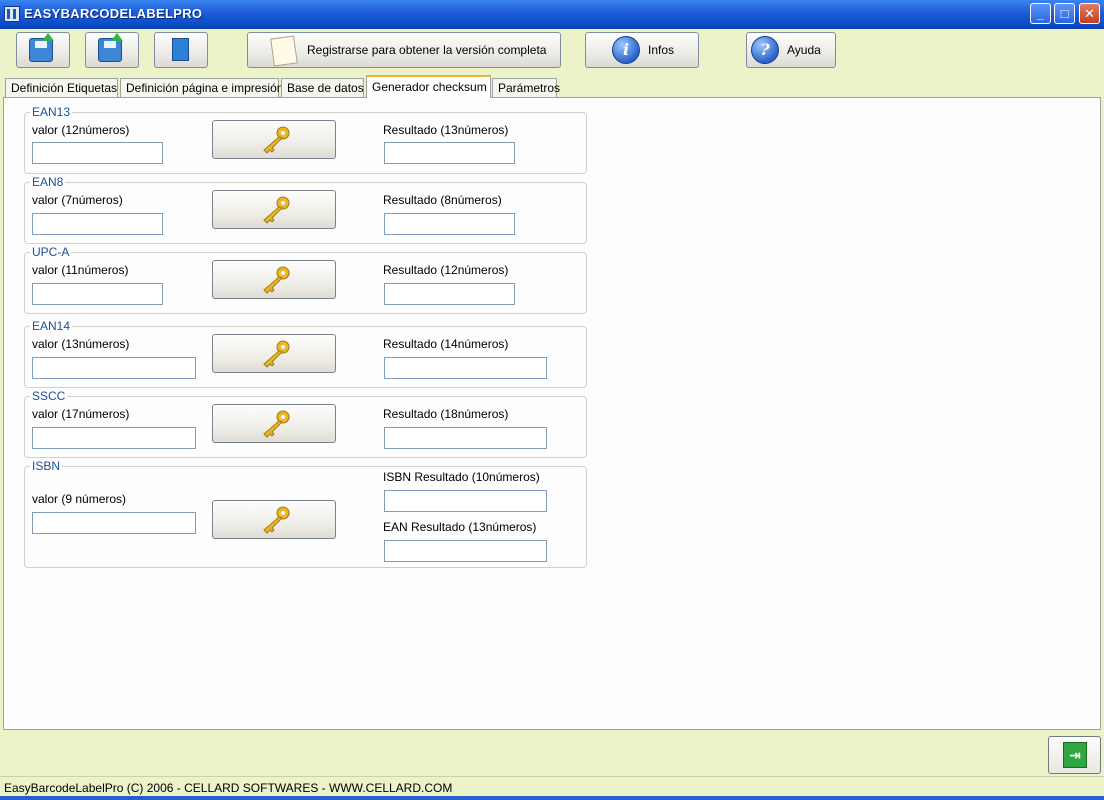 This screenshot has width=1104, height=800. I want to click on taskbar-strip, so click(552, 798).